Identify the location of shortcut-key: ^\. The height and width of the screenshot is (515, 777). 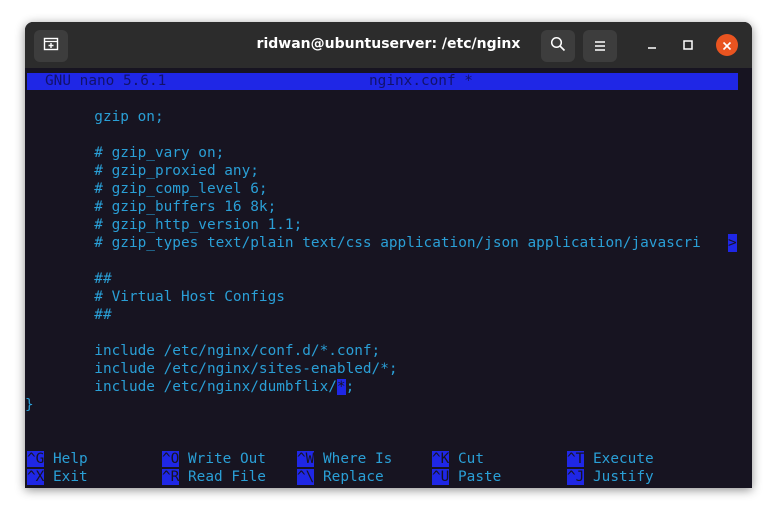
(306, 477).